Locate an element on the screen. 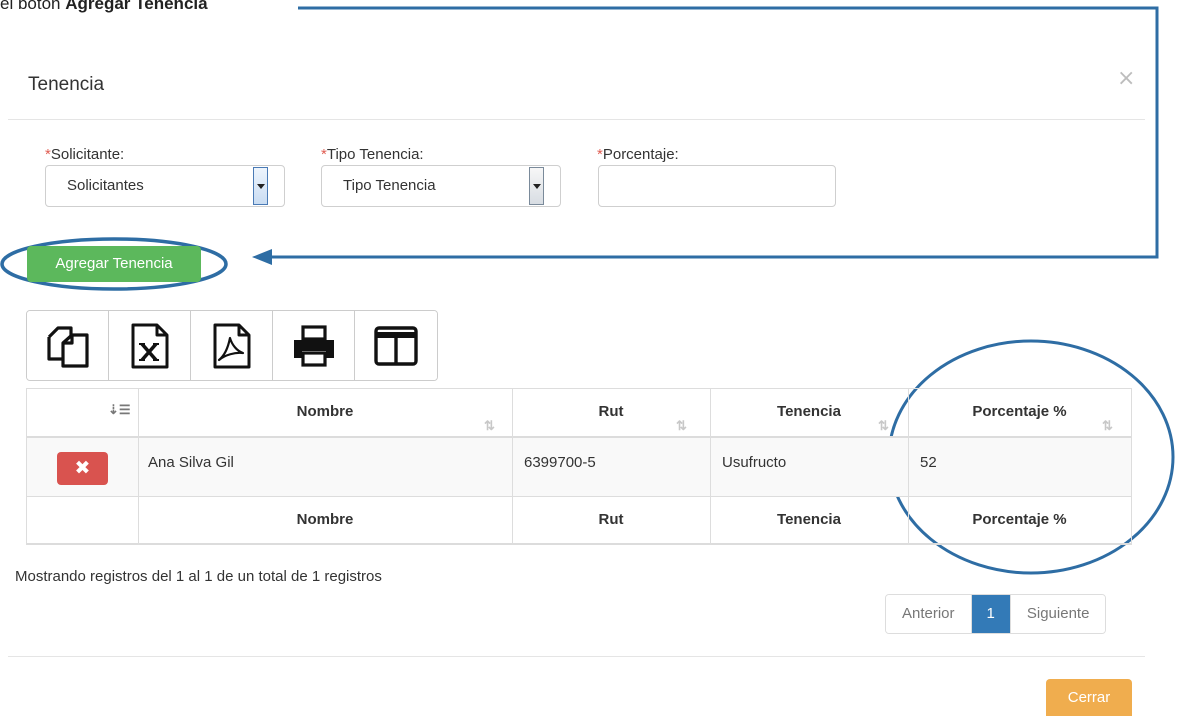  header-porcentaje: Porcentaje % ⇅ is located at coordinates (1019, 412).